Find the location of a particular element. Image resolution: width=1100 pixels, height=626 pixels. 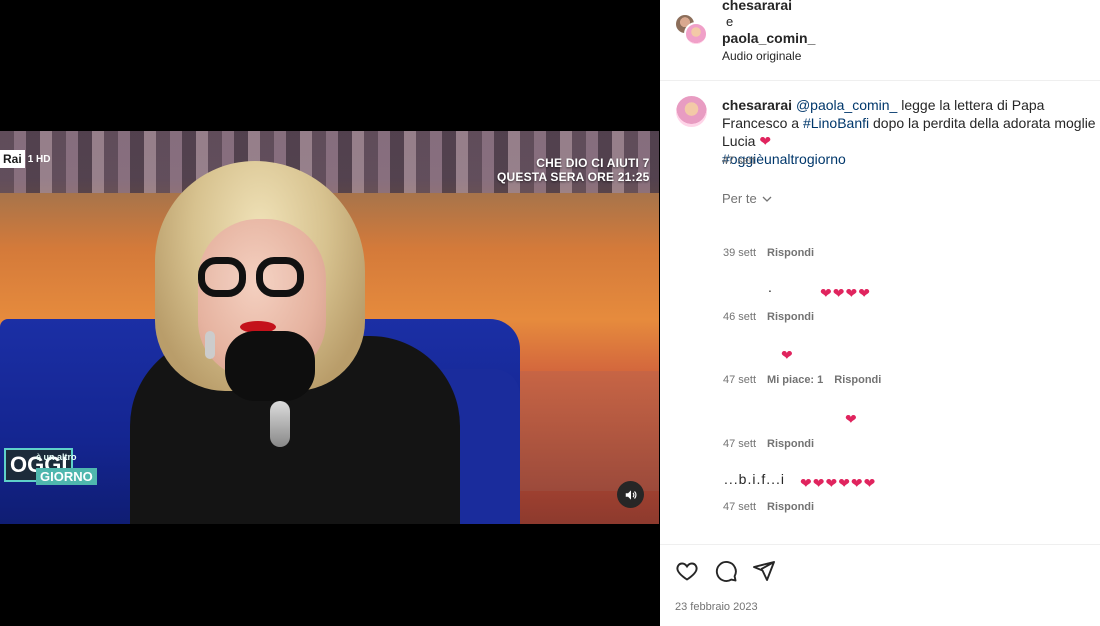

comment-likes: Mi piace: 1 is located at coordinates (795, 380).